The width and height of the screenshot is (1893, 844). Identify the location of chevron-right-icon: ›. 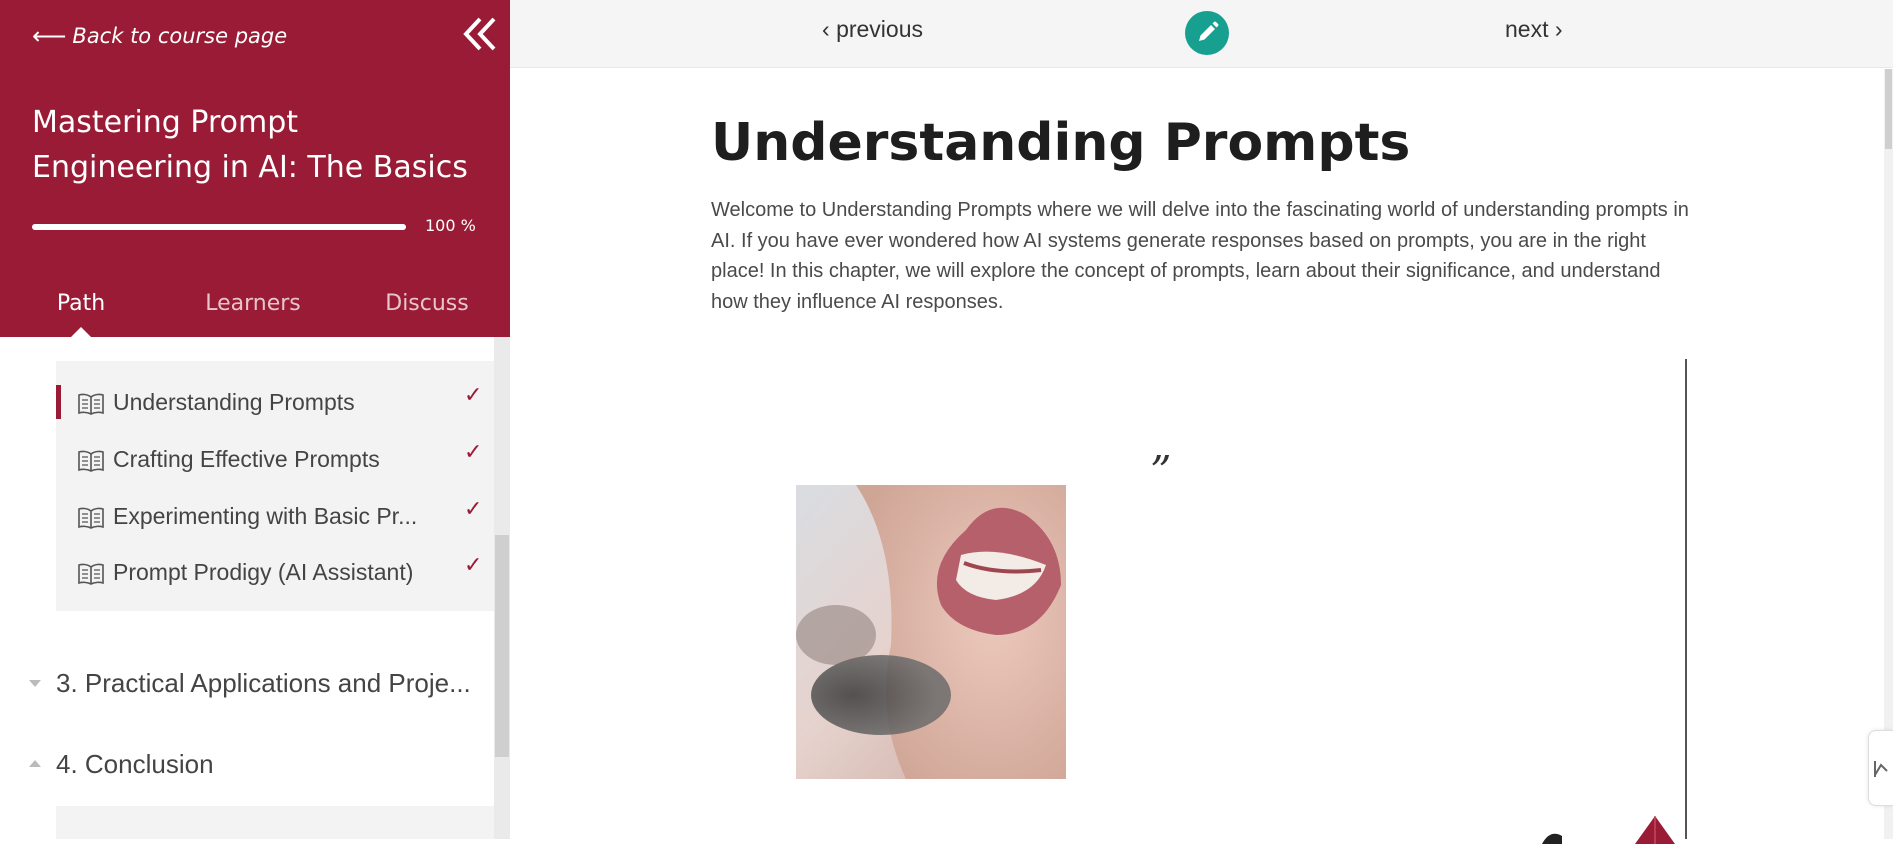
(1558, 29).